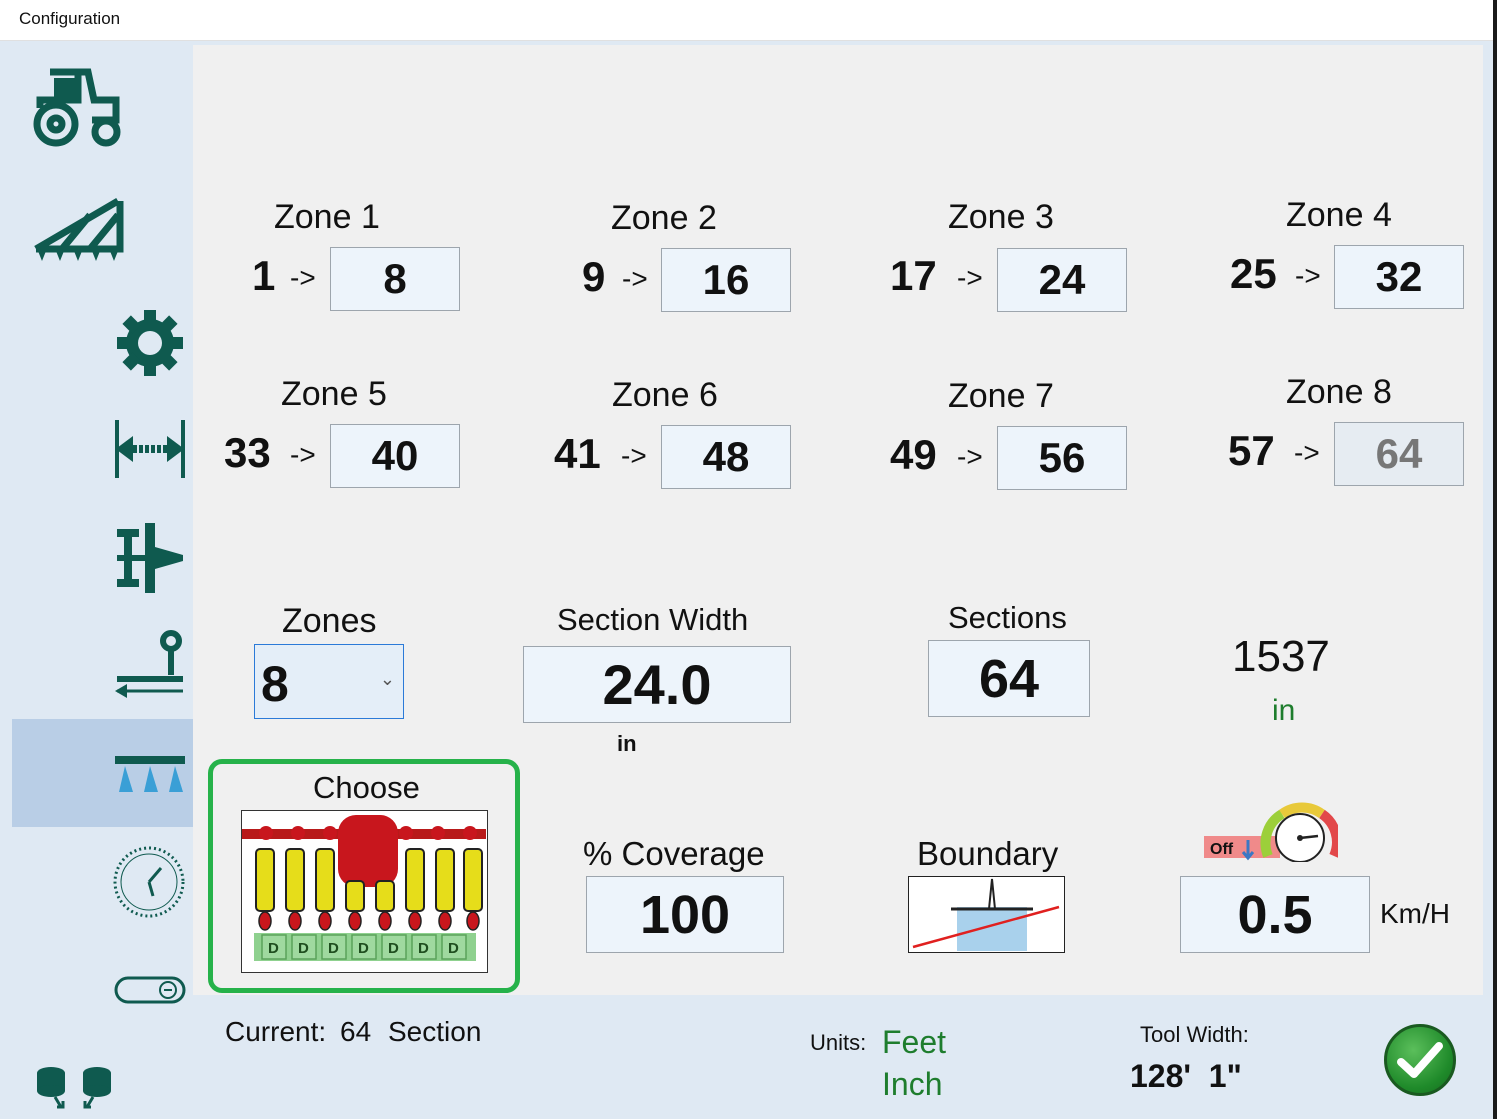  Describe the element at coordinates (970, 277) in the screenshot. I see `zone-3-arrow: ->` at that location.